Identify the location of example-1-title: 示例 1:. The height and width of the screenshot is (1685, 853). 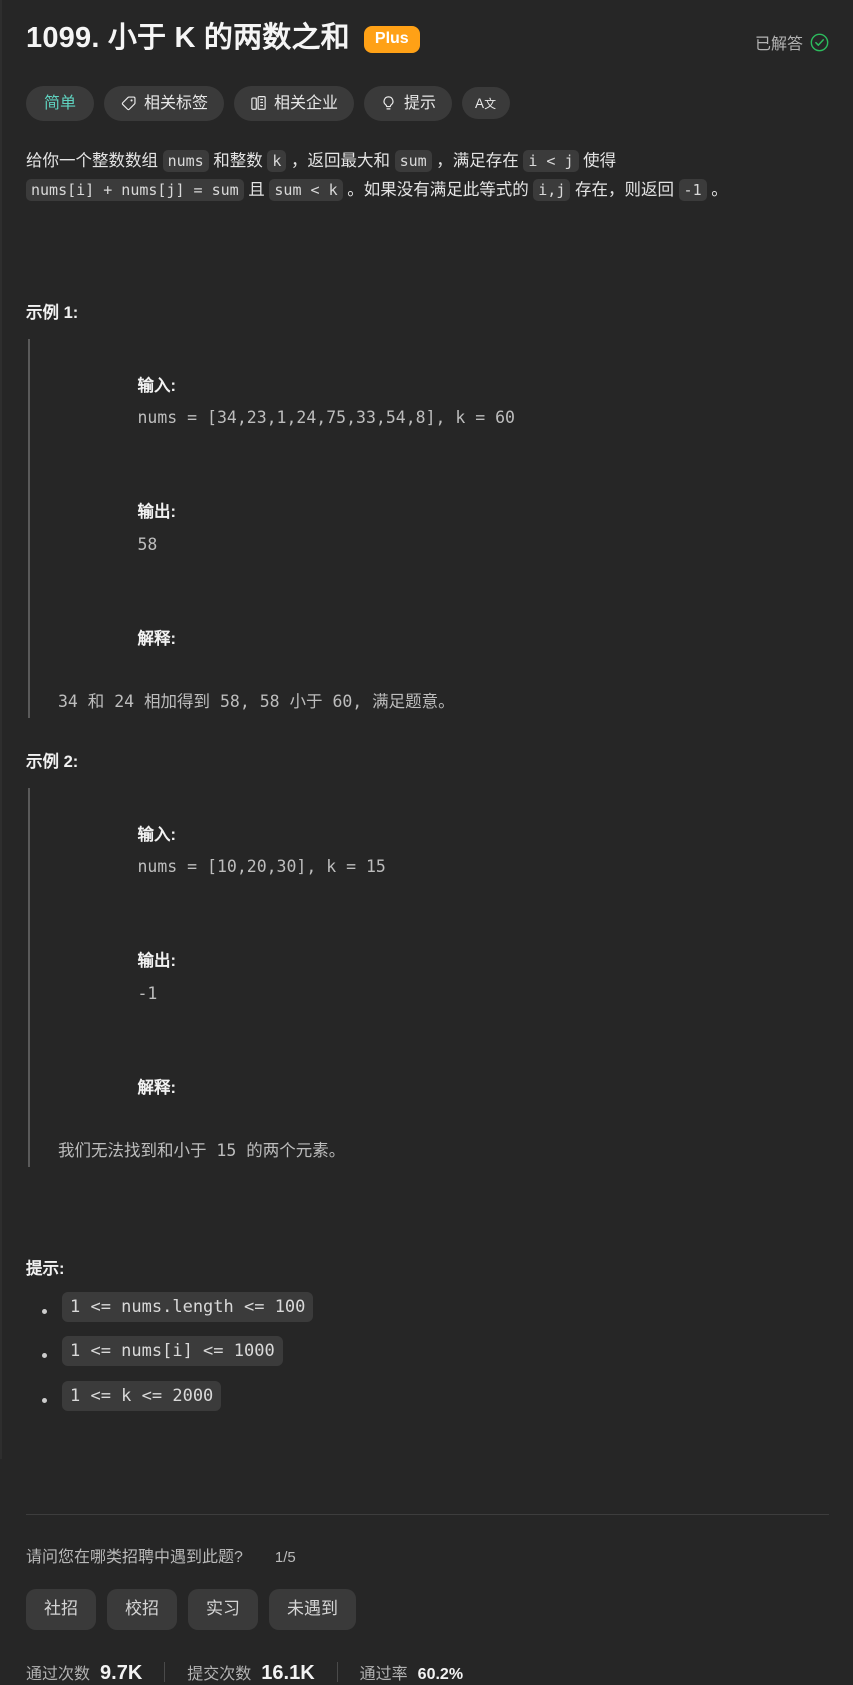
(52, 312).